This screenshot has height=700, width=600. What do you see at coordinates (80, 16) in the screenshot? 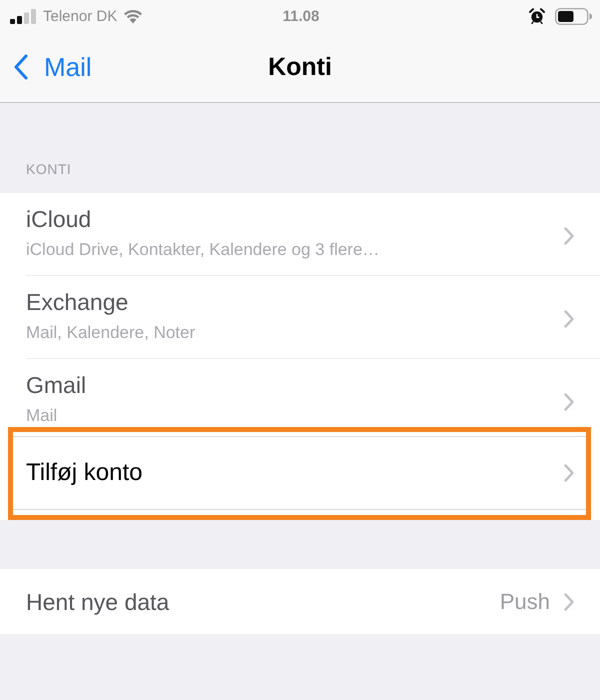
I see `carrier-name: Telenor DK` at bounding box center [80, 16].